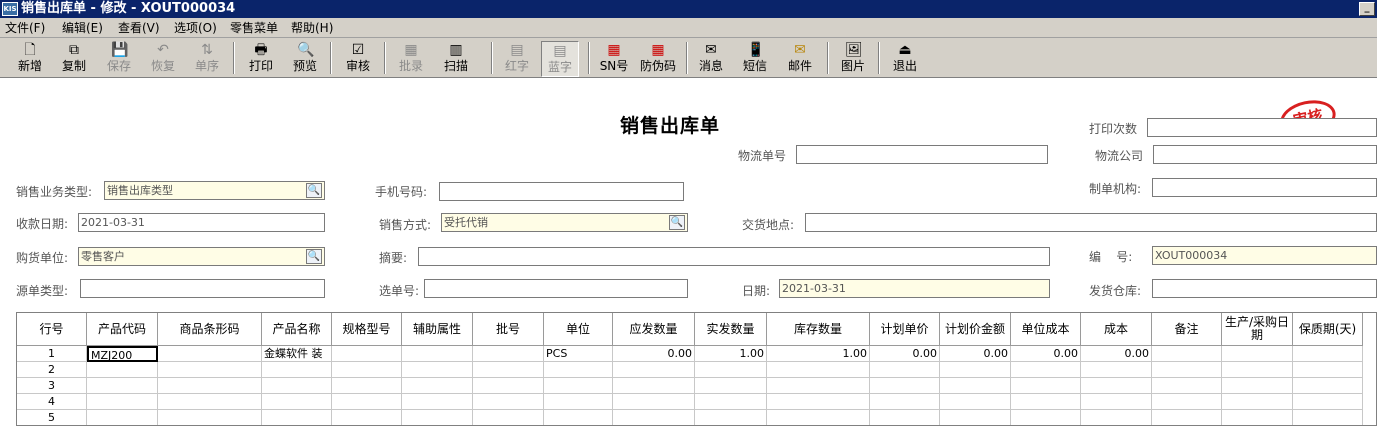 This screenshot has width=1377, height=426. What do you see at coordinates (30, 59) in the screenshot?
I see `new-button: 🗋 新增` at bounding box center [30, 59].